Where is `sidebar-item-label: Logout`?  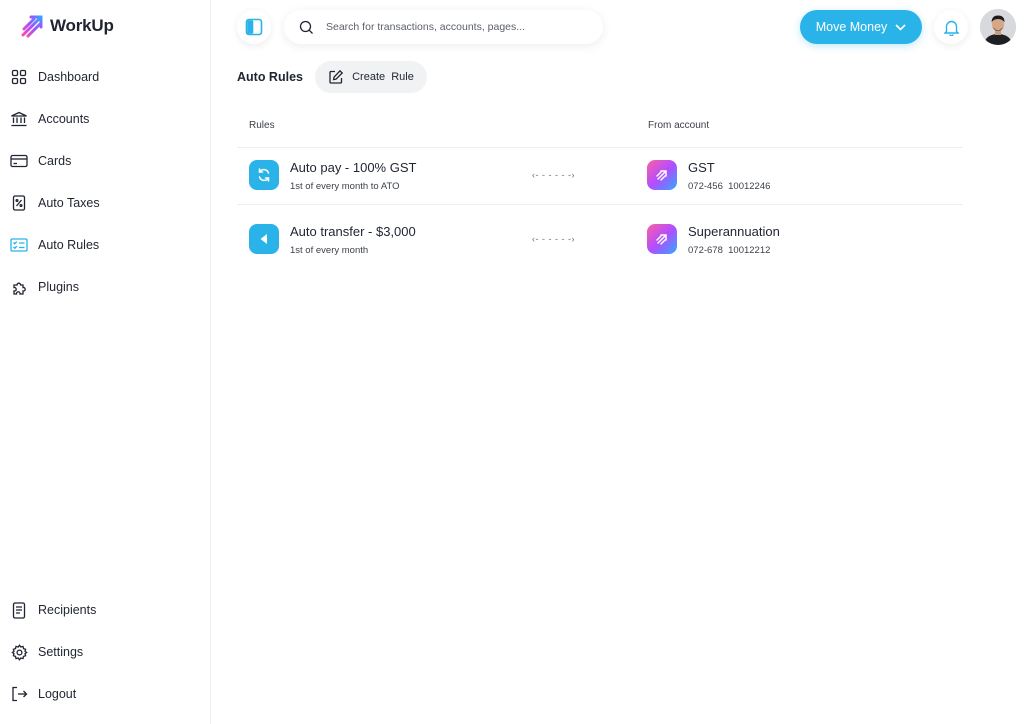 sidebar-item-label: Logout is located at coordinates (57, 694).